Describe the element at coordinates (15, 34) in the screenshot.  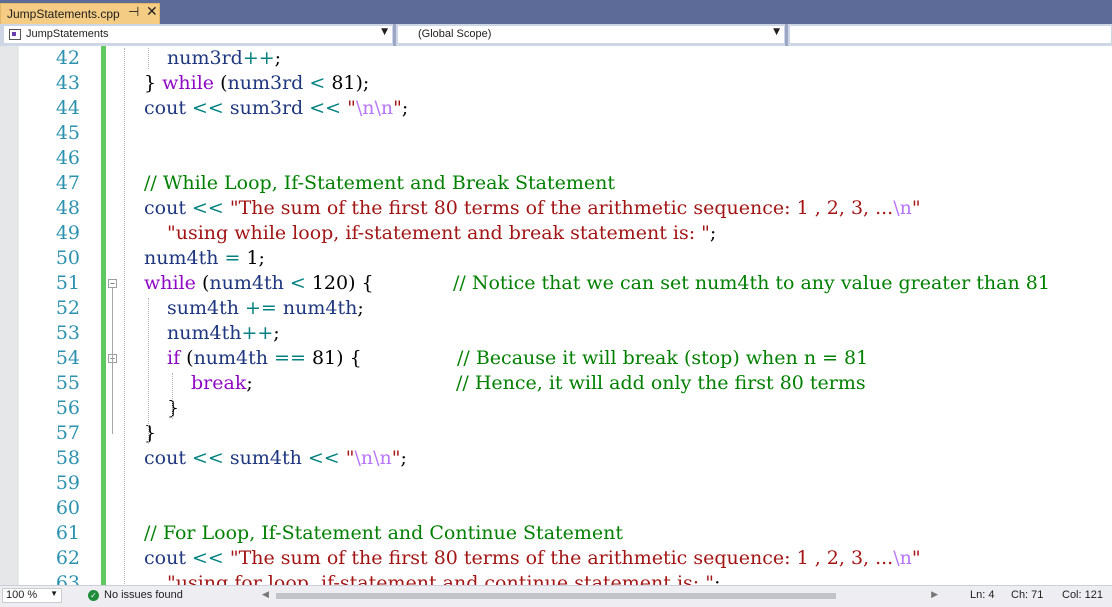
I see `project-icon` at that location.